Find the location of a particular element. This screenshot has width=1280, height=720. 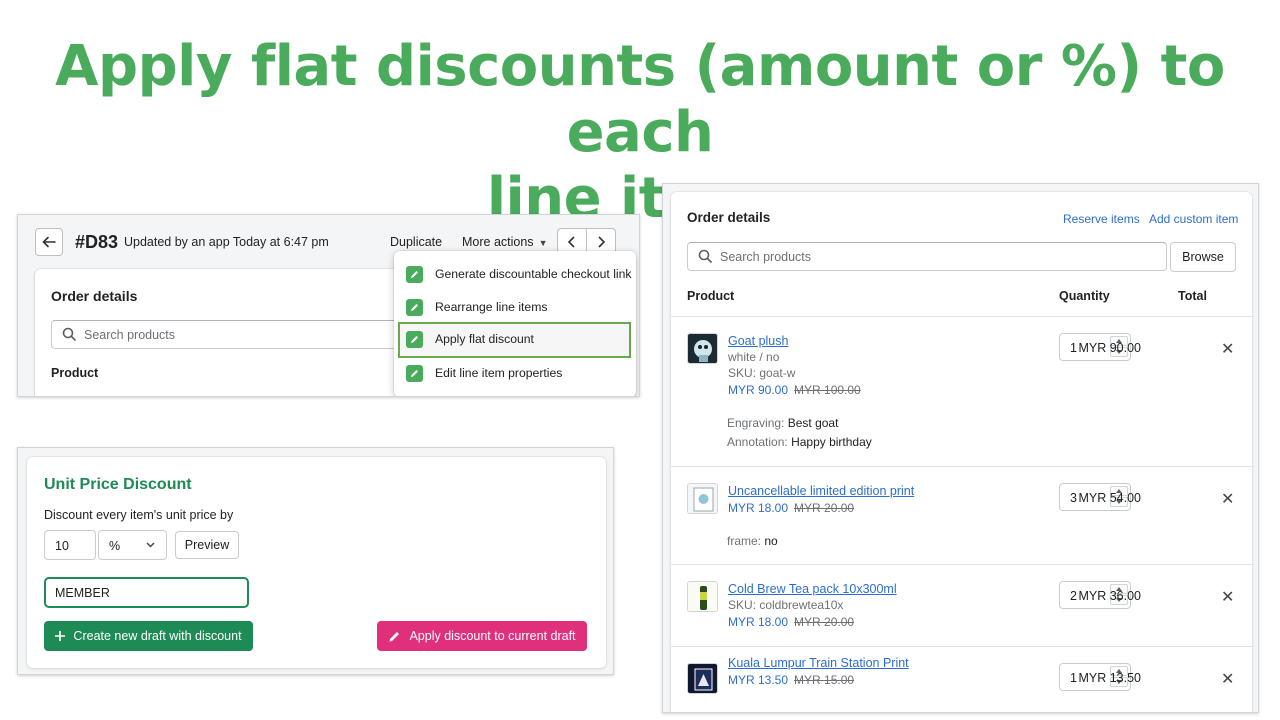

product-price: MYR 90.00 MYR 100.00 is located at coordinates (794, 390).